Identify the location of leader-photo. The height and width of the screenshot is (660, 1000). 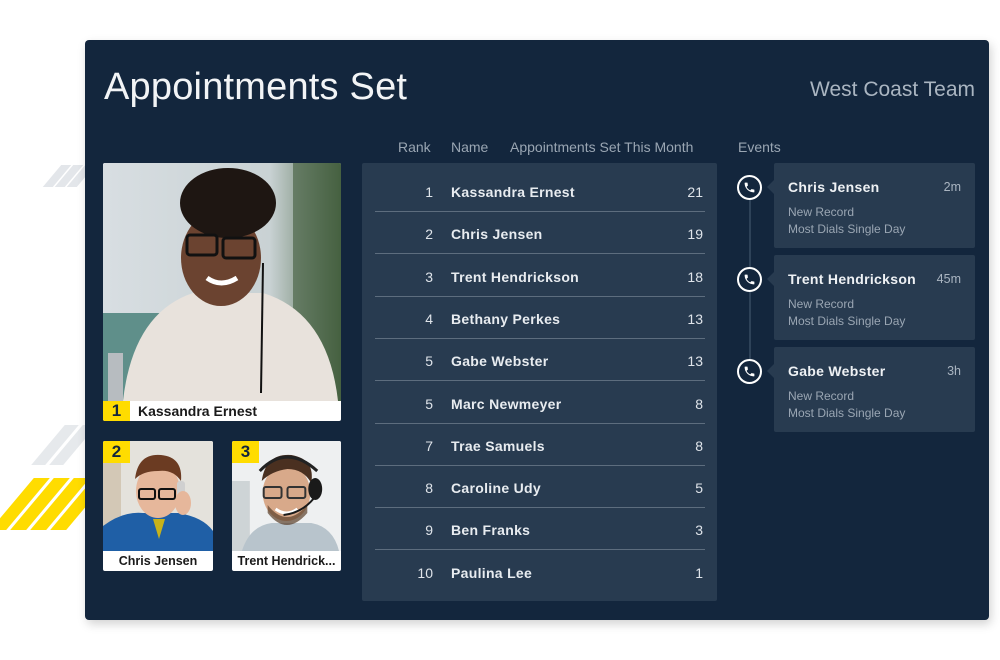
(222, 282).